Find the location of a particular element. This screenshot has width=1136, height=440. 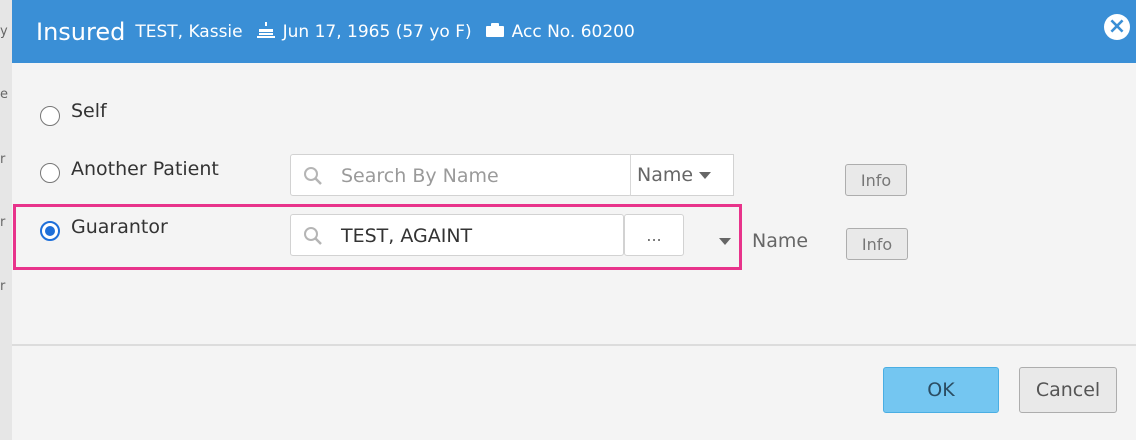

self-radio is located at coordinates (50, 116).